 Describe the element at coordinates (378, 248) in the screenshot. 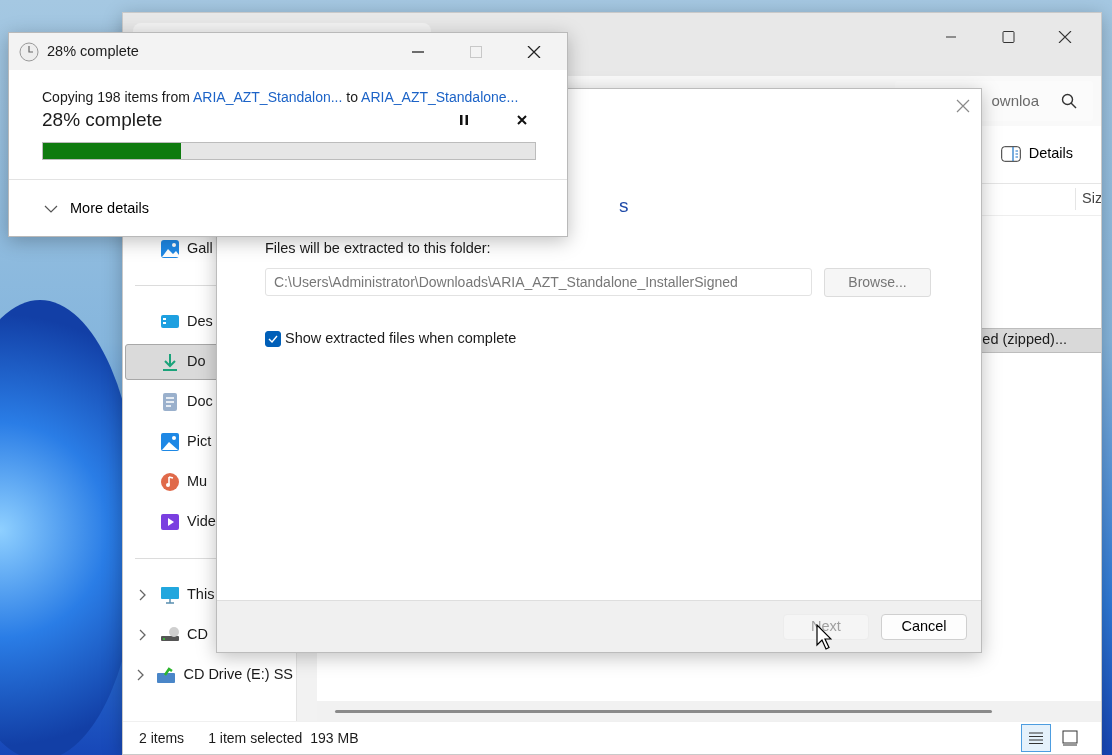

I see `field-label: Files will be extracted to this folder:` at that location.